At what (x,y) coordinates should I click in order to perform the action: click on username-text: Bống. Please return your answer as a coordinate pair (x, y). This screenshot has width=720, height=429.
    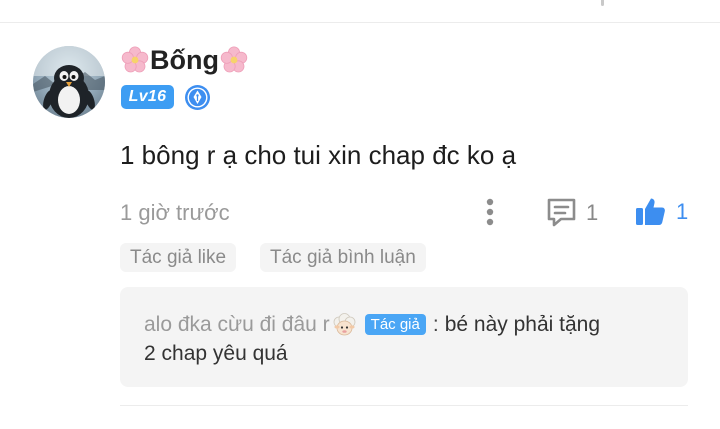
    Looking at the image, I should click on (184, 59).